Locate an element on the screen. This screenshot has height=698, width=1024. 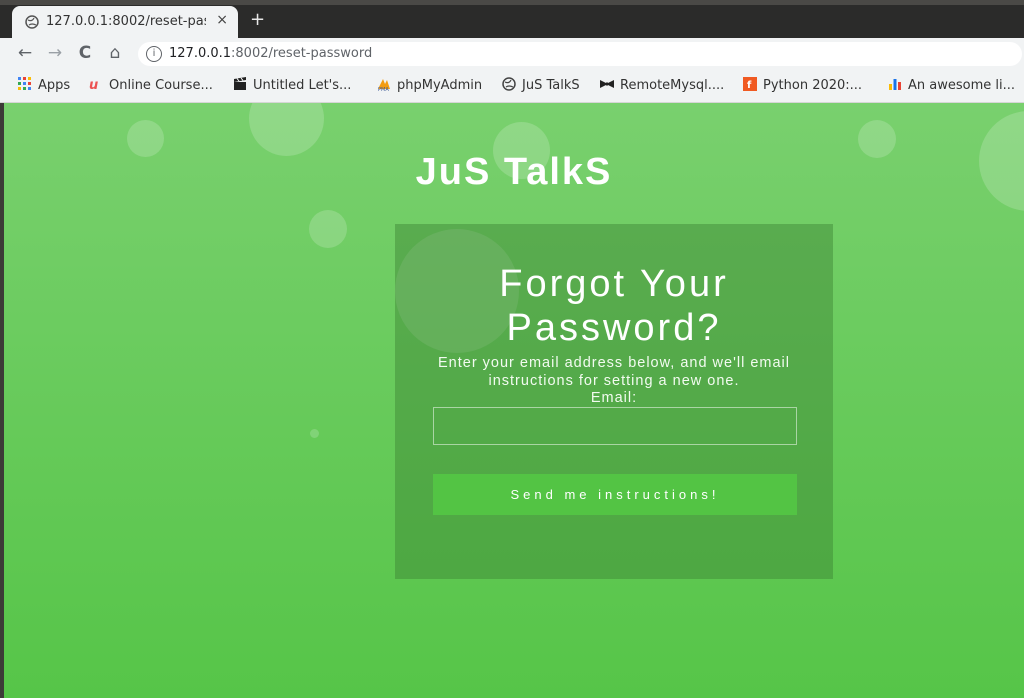
svg-text: f is located at coordinates (749, 85).